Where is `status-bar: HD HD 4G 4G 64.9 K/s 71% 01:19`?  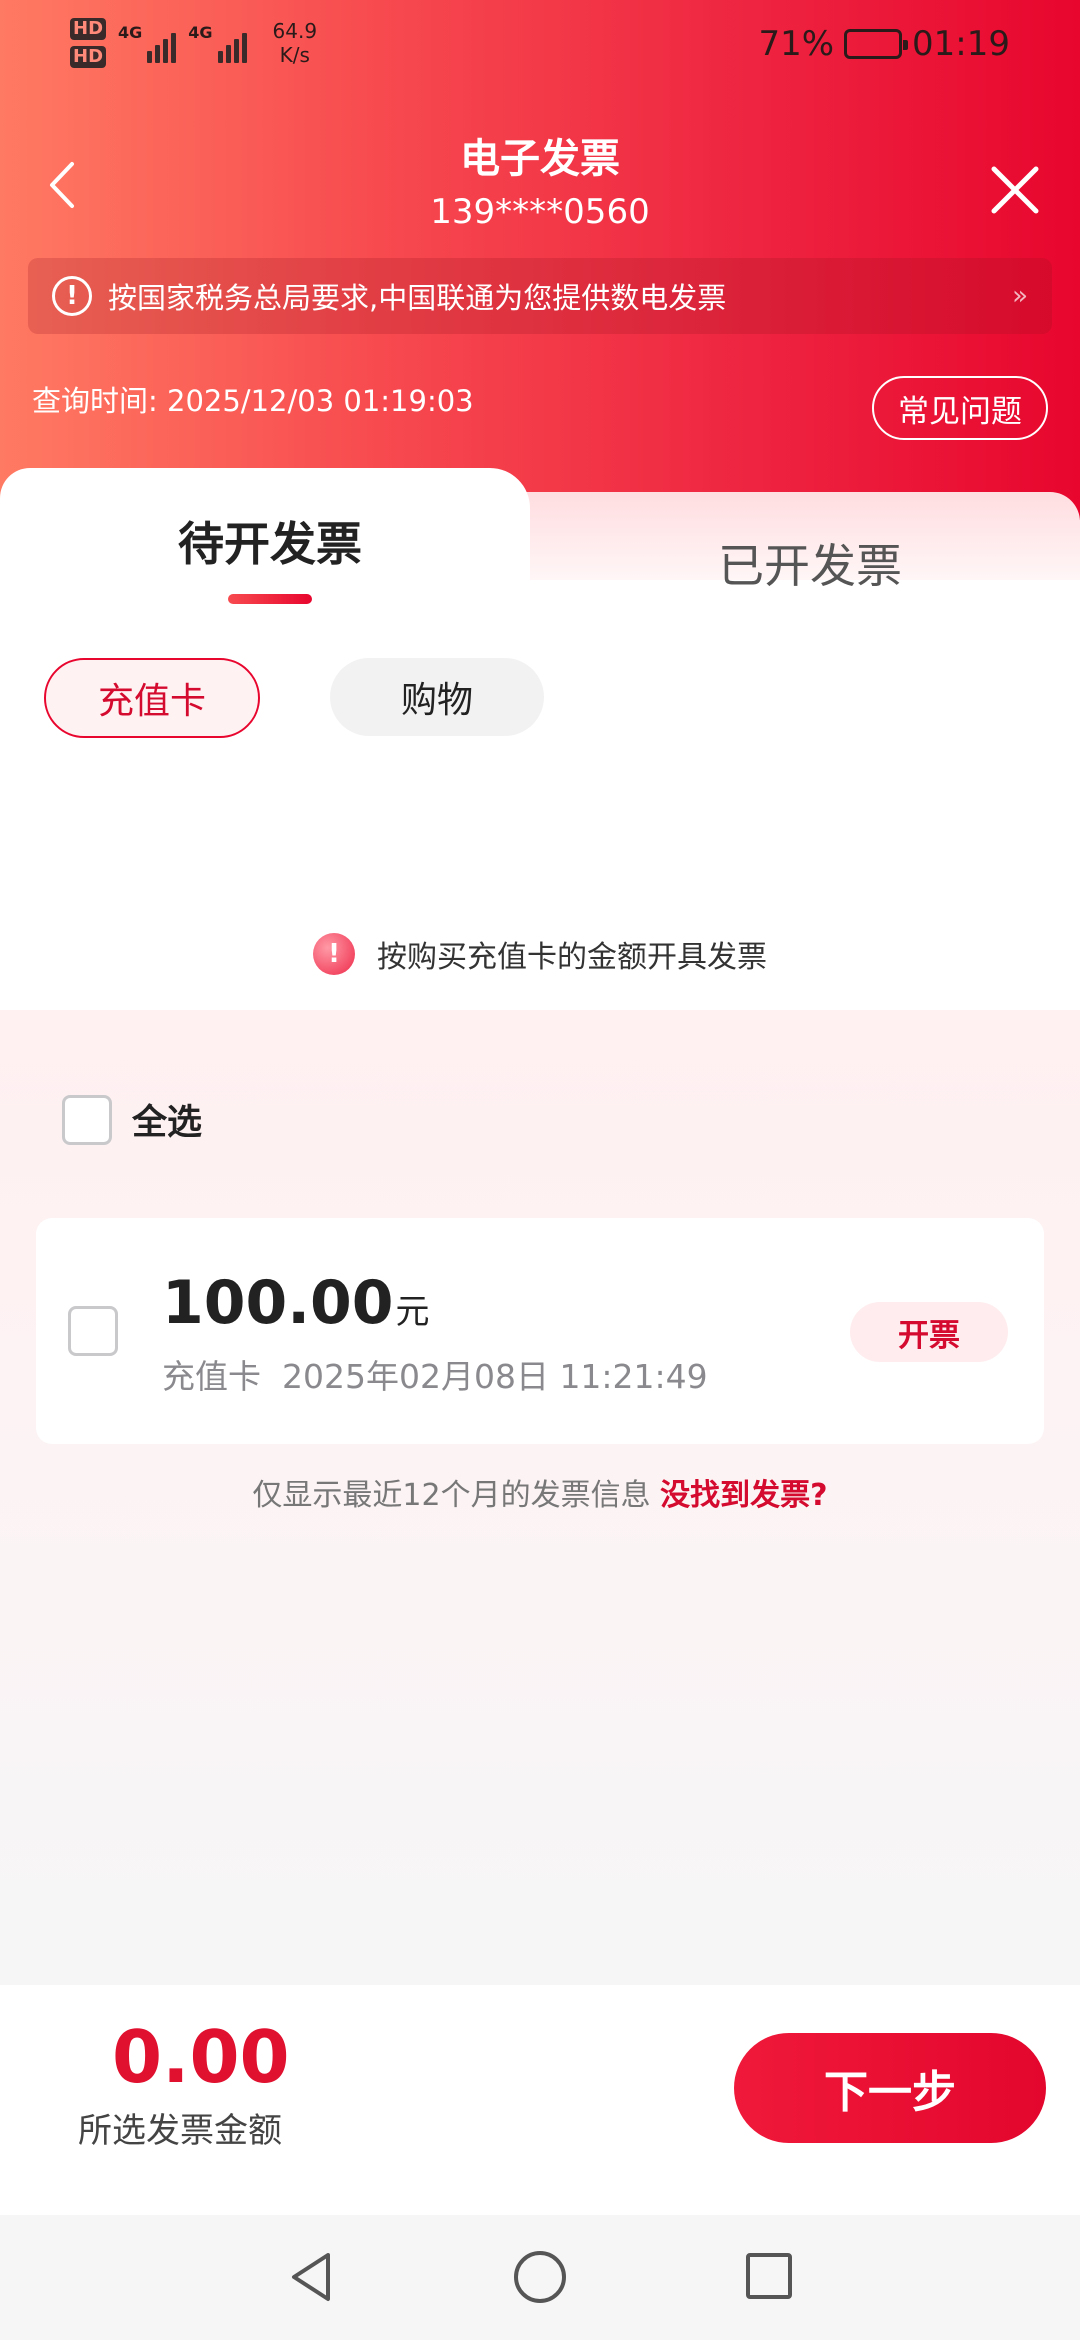 status-bar: HD HD 4G 4G 64.9 K/s 71% 01:19 is located at coordinates (540, 45).